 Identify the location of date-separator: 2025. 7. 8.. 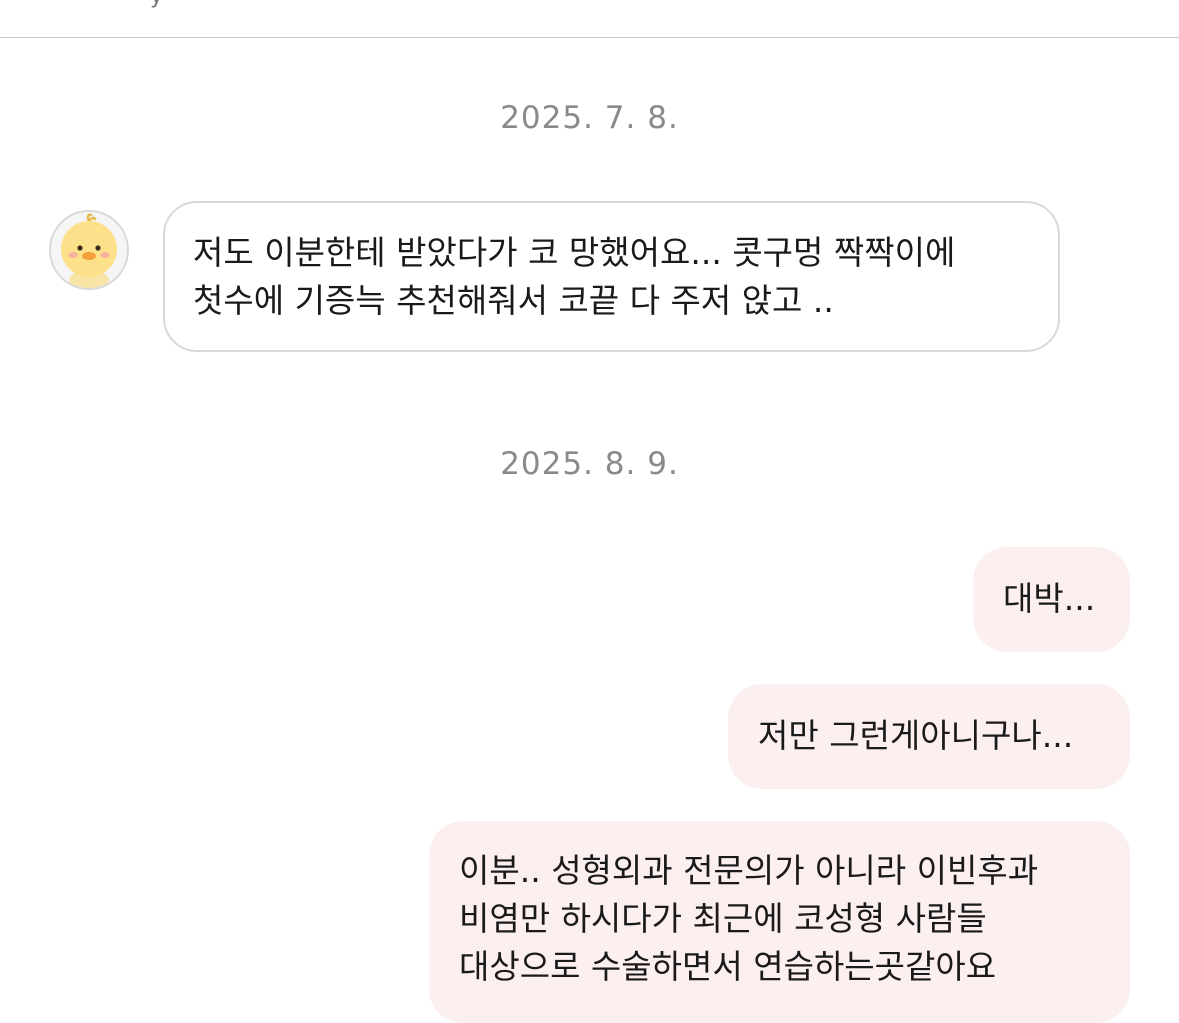
(589, 118).